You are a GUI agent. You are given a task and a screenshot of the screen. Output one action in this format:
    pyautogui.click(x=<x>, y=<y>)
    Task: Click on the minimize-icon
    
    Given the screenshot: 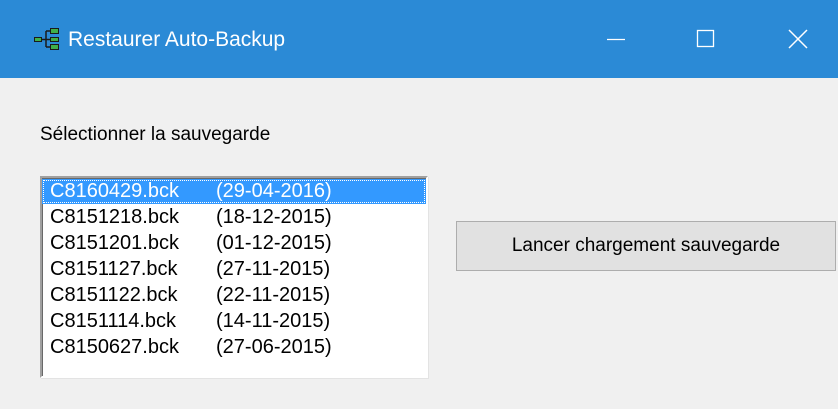 What is the action you would take?
    pyautogui.click(x=616, y=39)
    